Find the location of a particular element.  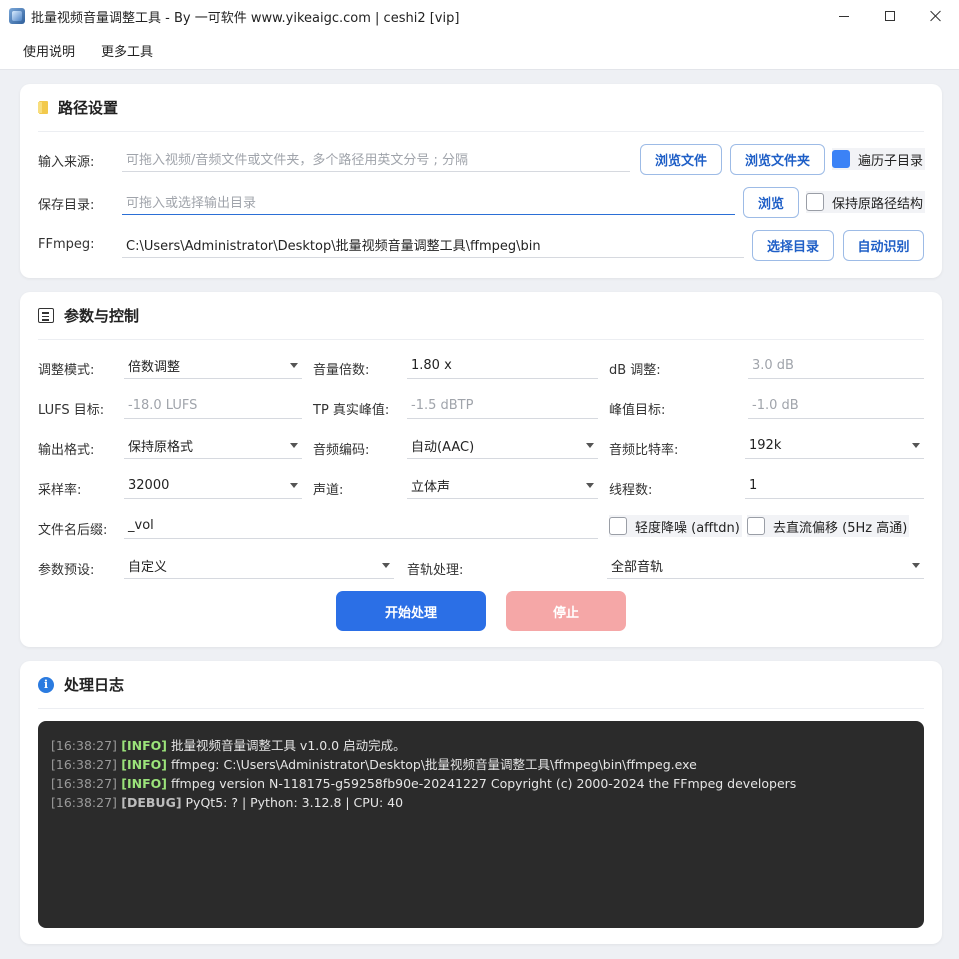

window-controls is located at coordinates (890, 16).